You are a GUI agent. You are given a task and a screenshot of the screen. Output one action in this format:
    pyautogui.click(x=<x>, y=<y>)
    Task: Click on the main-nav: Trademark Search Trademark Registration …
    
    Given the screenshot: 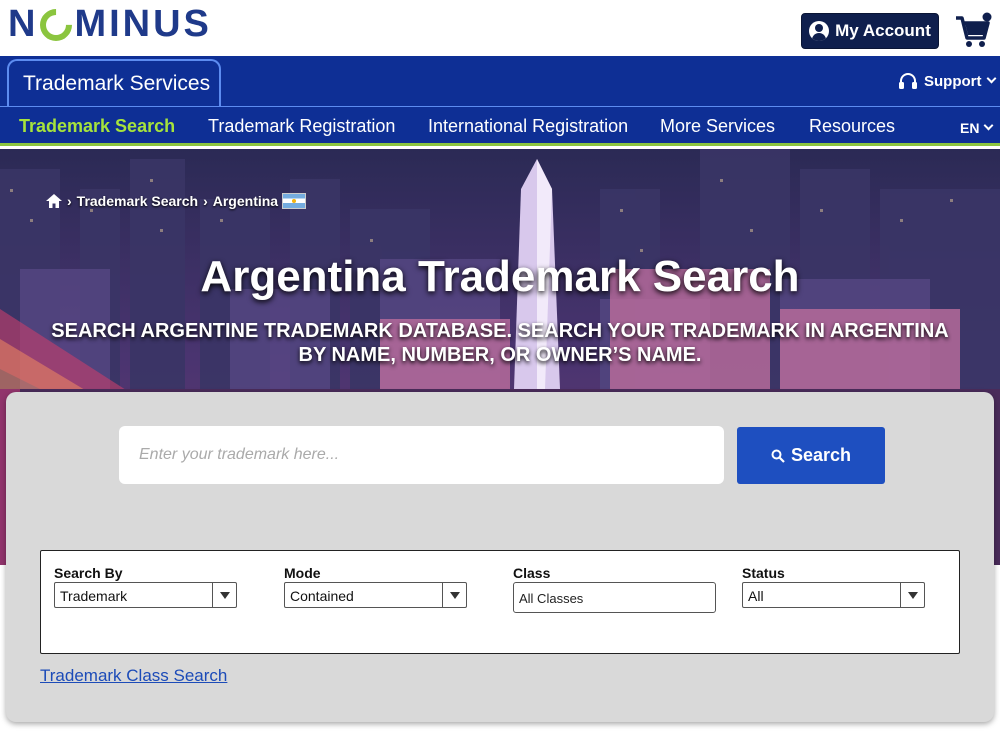 What is the action you would take?
    pyautogui.click(x=500, y=126)
    